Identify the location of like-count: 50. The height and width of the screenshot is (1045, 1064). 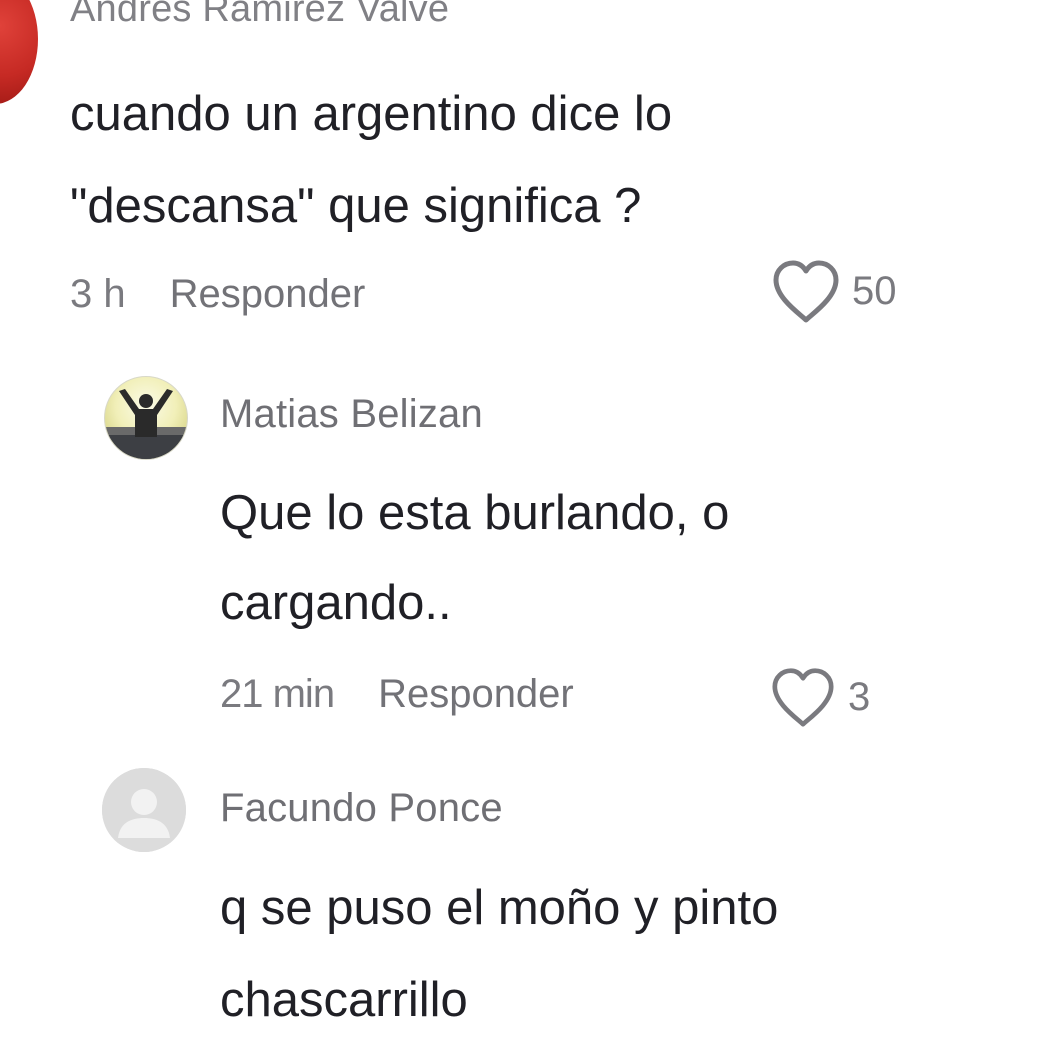
(874, 290).